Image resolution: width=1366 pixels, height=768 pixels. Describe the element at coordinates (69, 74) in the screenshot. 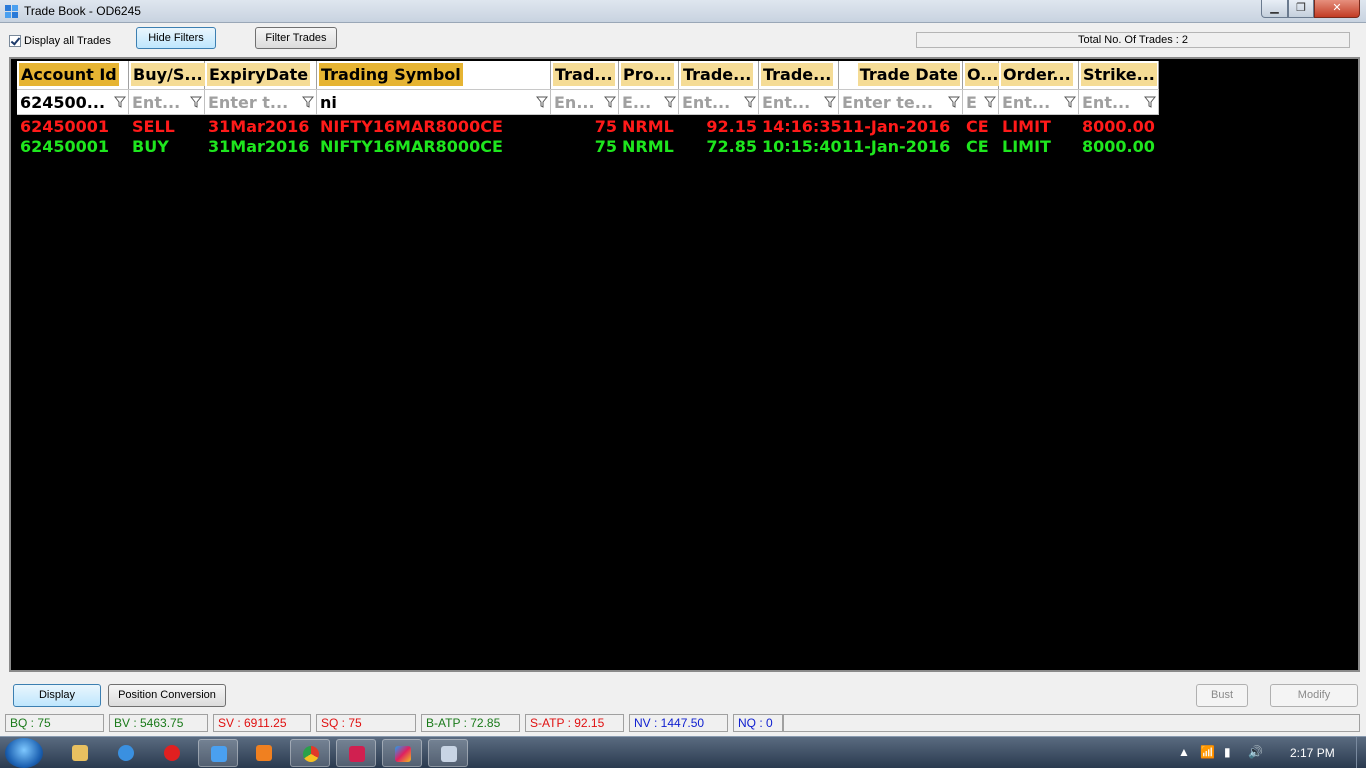

I see `column-header-label: Account Id` at that location.